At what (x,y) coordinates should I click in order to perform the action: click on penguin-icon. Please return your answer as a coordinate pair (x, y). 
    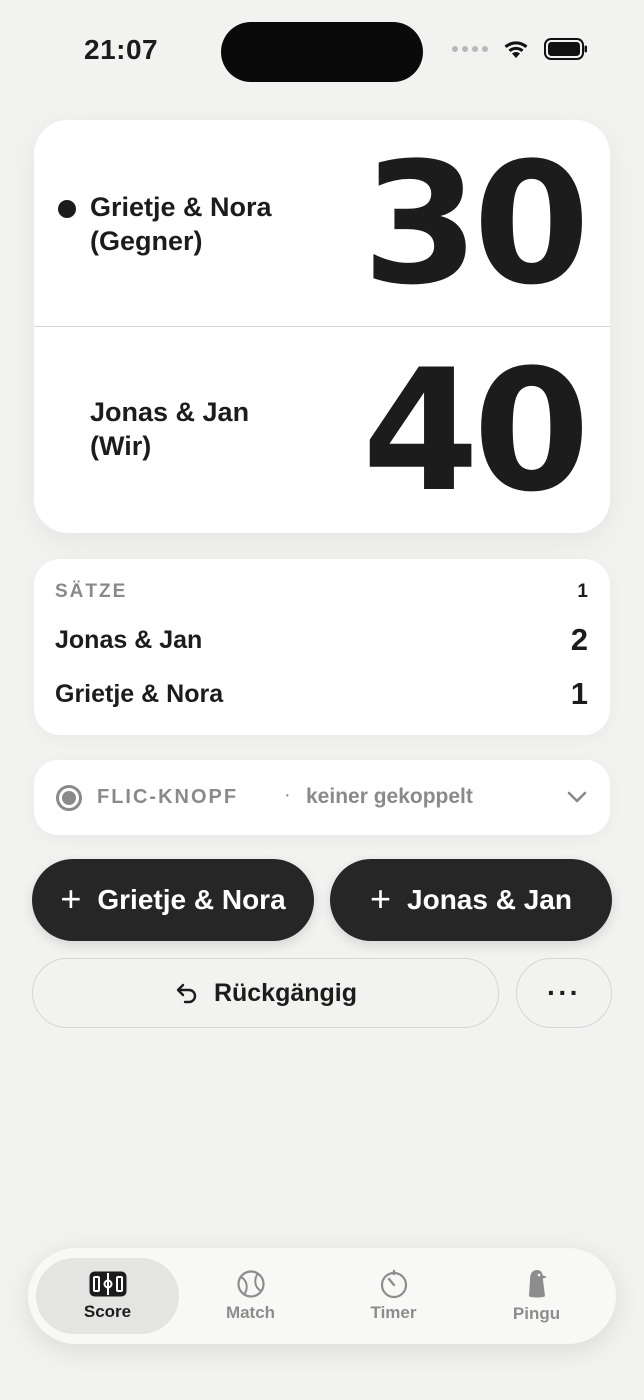
    Looking at the image, I should click on (537, 1284).